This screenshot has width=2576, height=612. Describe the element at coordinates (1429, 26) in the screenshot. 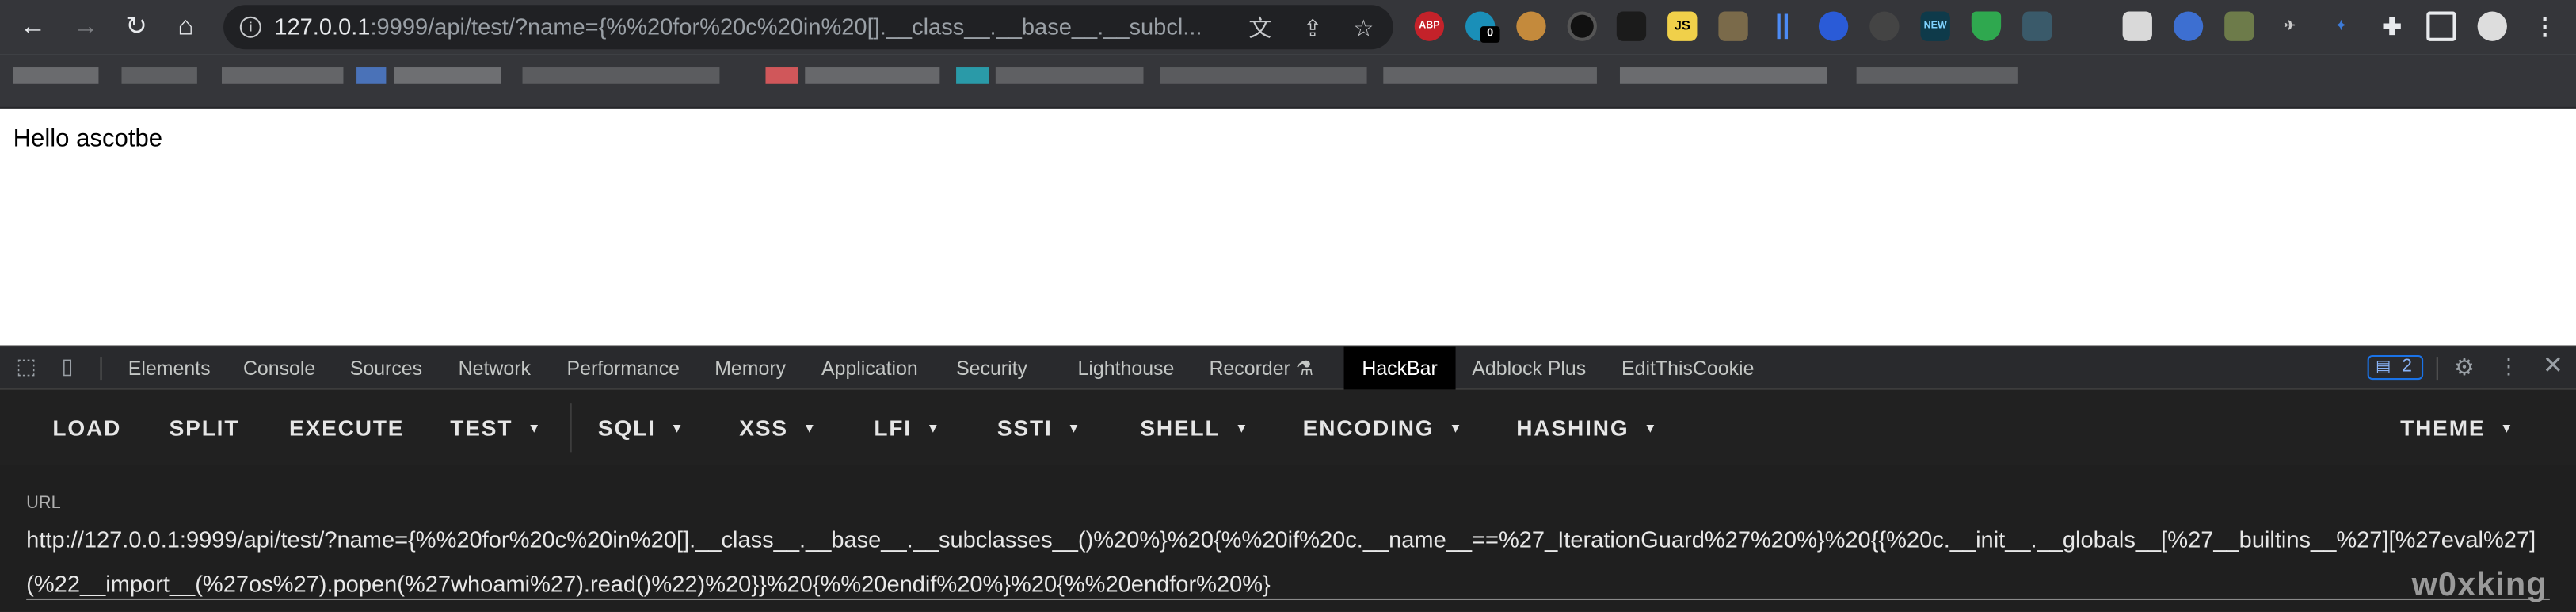

I see `adblock-plus-icon: ABP` at that location.